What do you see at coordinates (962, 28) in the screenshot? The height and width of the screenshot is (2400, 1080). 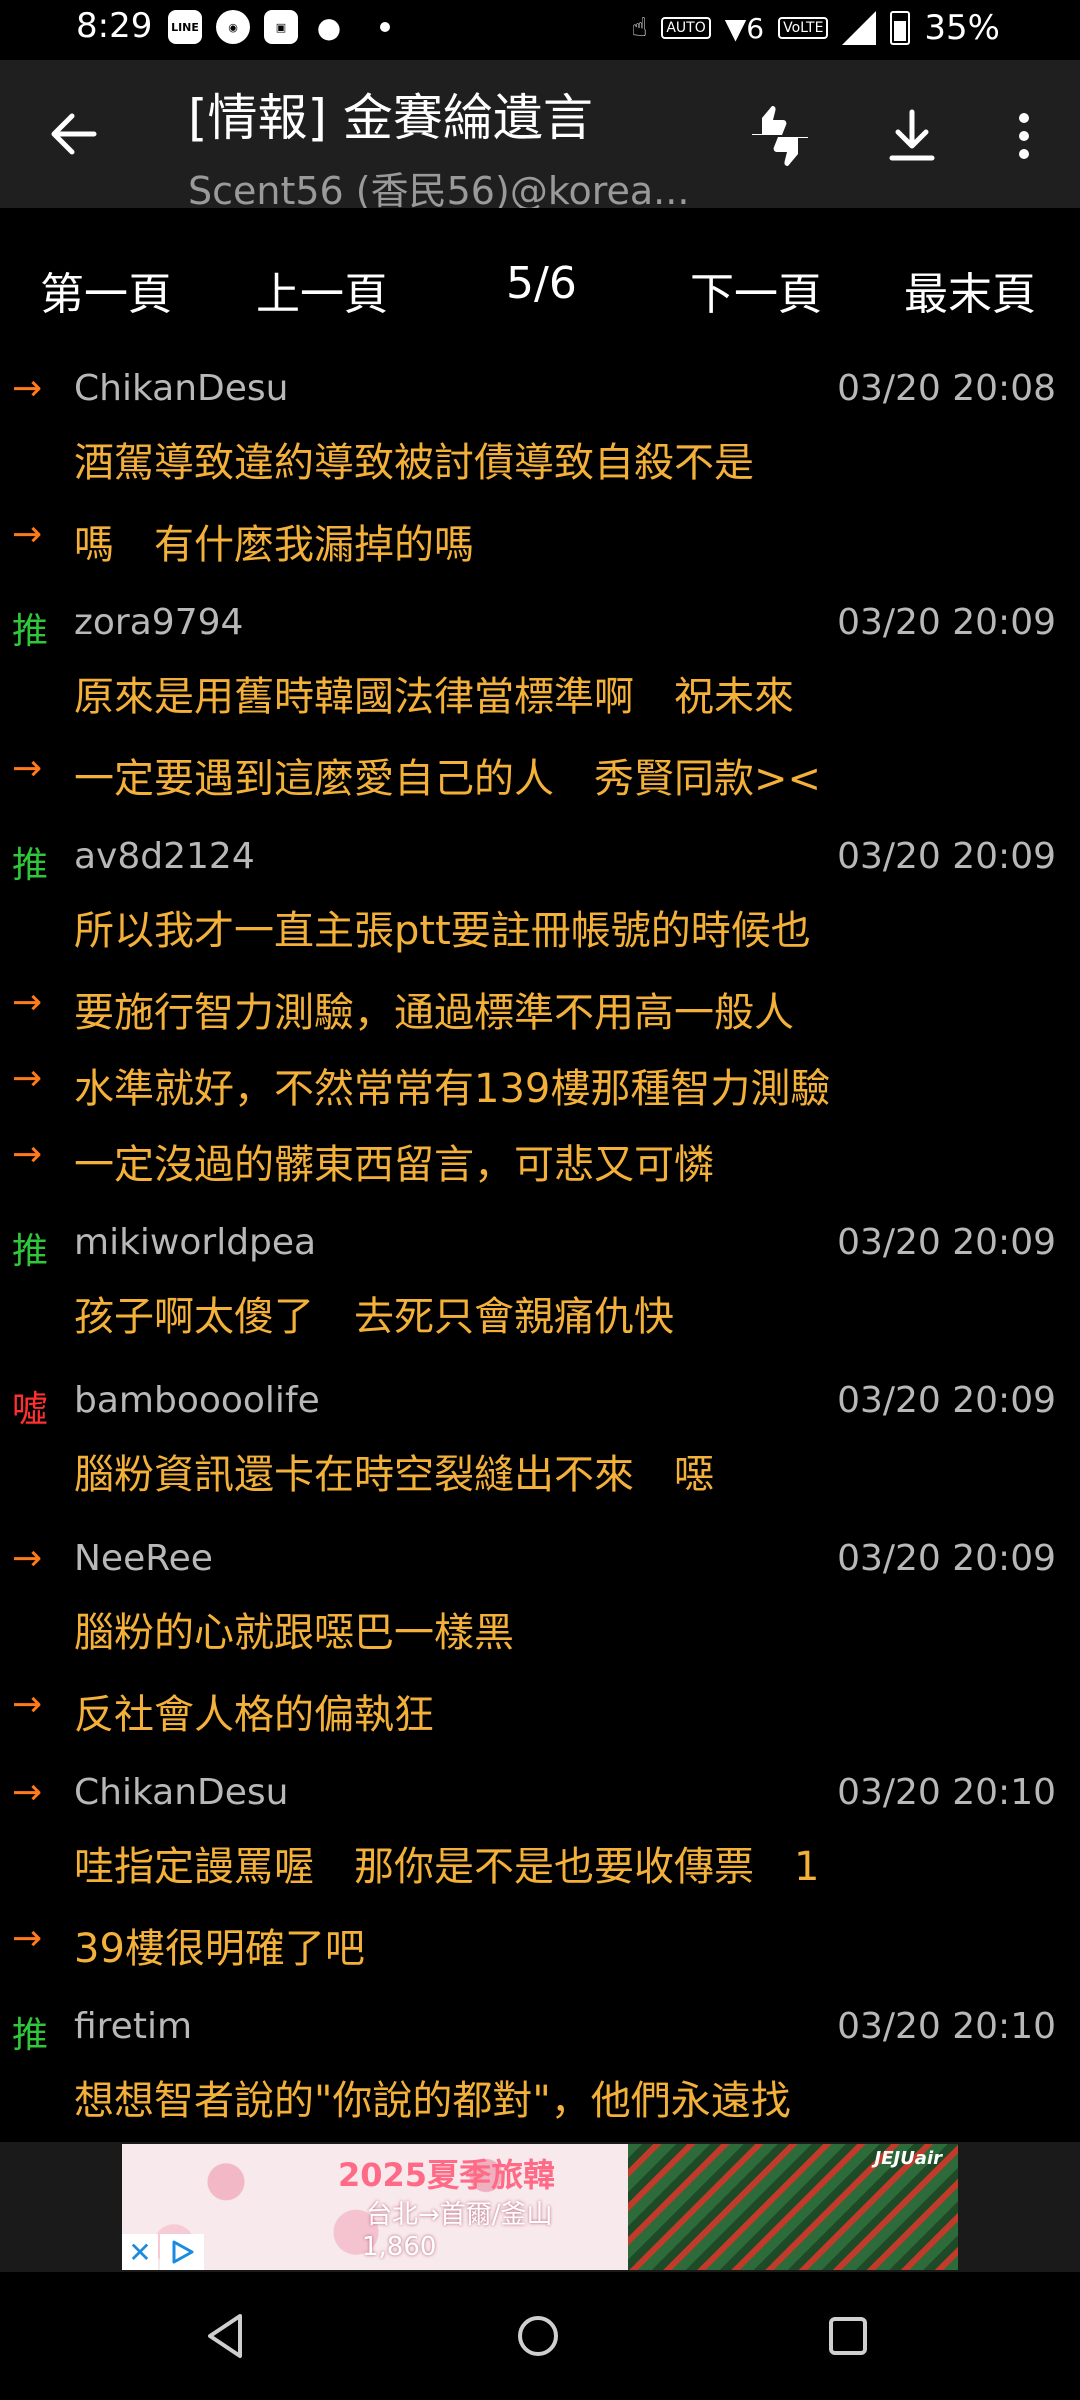 I see `battery-percent: 35%` at bounding box center [962, 28].